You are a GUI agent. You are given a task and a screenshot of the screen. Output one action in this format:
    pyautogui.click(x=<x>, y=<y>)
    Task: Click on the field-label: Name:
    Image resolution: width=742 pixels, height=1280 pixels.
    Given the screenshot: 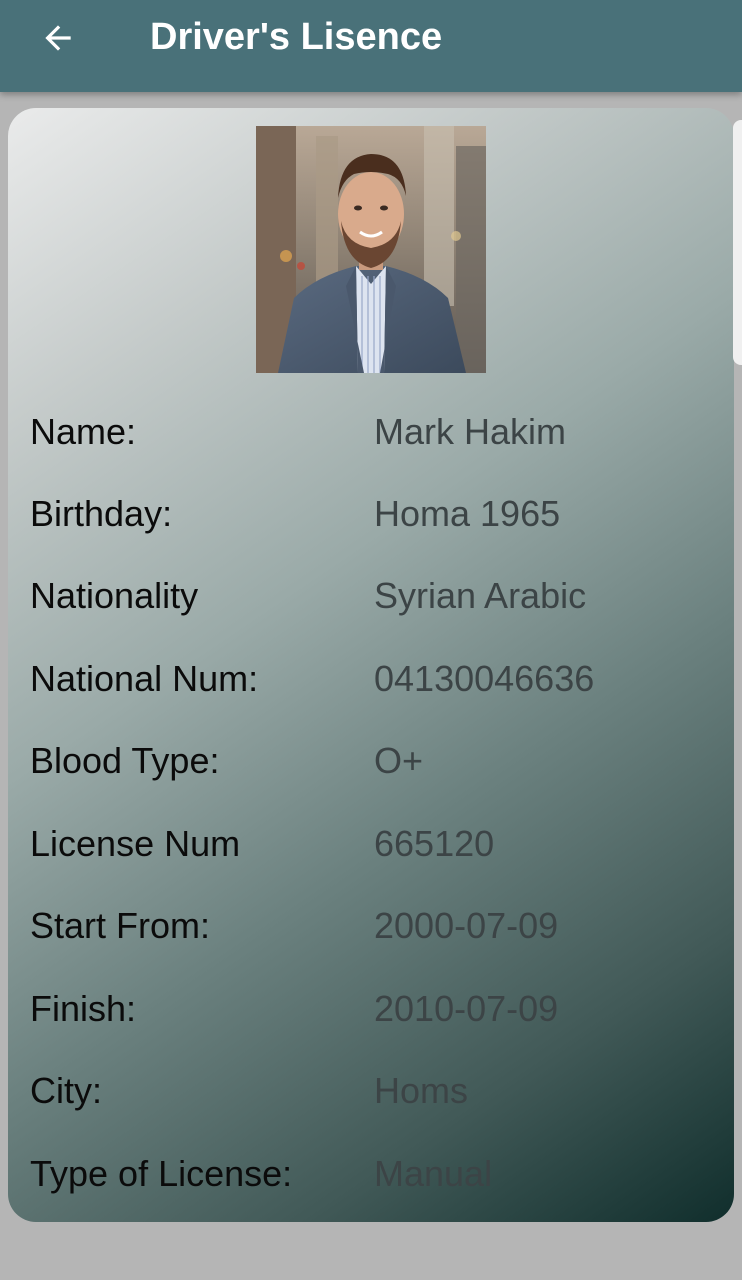 What is the action you would take?
    pyautogui.click(x=83, y=431)
    